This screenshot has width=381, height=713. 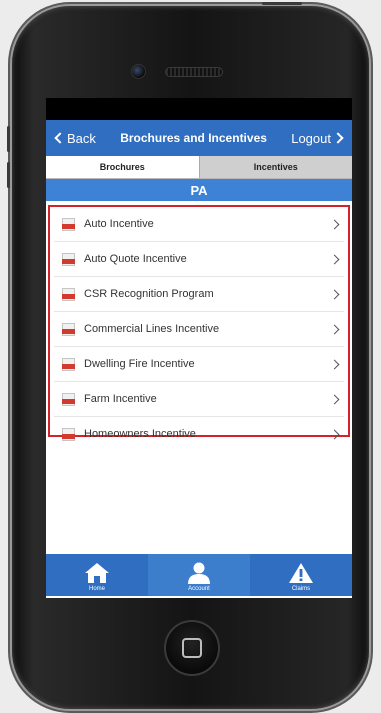 What do you see at coordinates (8, 139) in the screenshot?
I see `volume-up-button` at bounding box center [8, 139].